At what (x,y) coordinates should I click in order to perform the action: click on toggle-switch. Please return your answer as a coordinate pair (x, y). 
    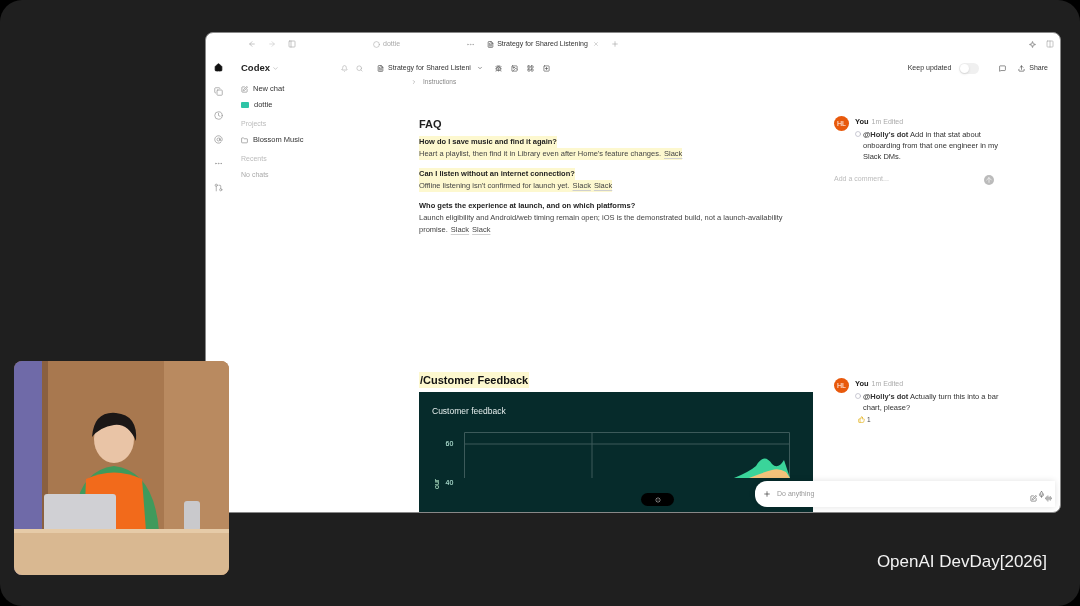
    Looking at the image, I should click on (969, 68).